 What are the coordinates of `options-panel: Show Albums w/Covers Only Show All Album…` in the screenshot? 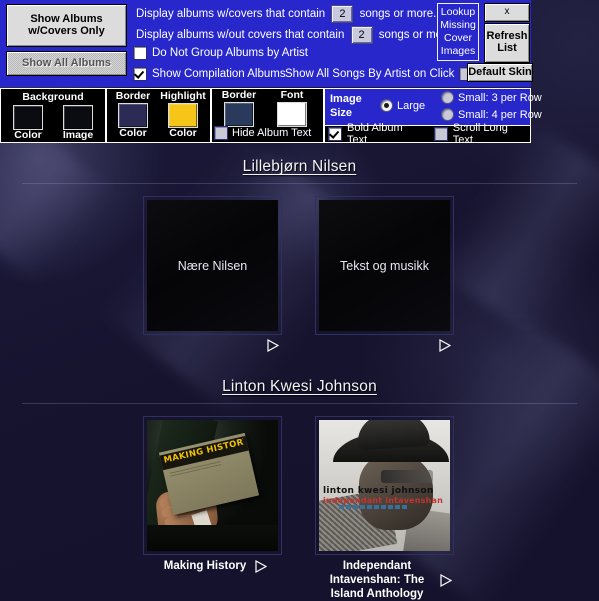 It's located at (266, 43).